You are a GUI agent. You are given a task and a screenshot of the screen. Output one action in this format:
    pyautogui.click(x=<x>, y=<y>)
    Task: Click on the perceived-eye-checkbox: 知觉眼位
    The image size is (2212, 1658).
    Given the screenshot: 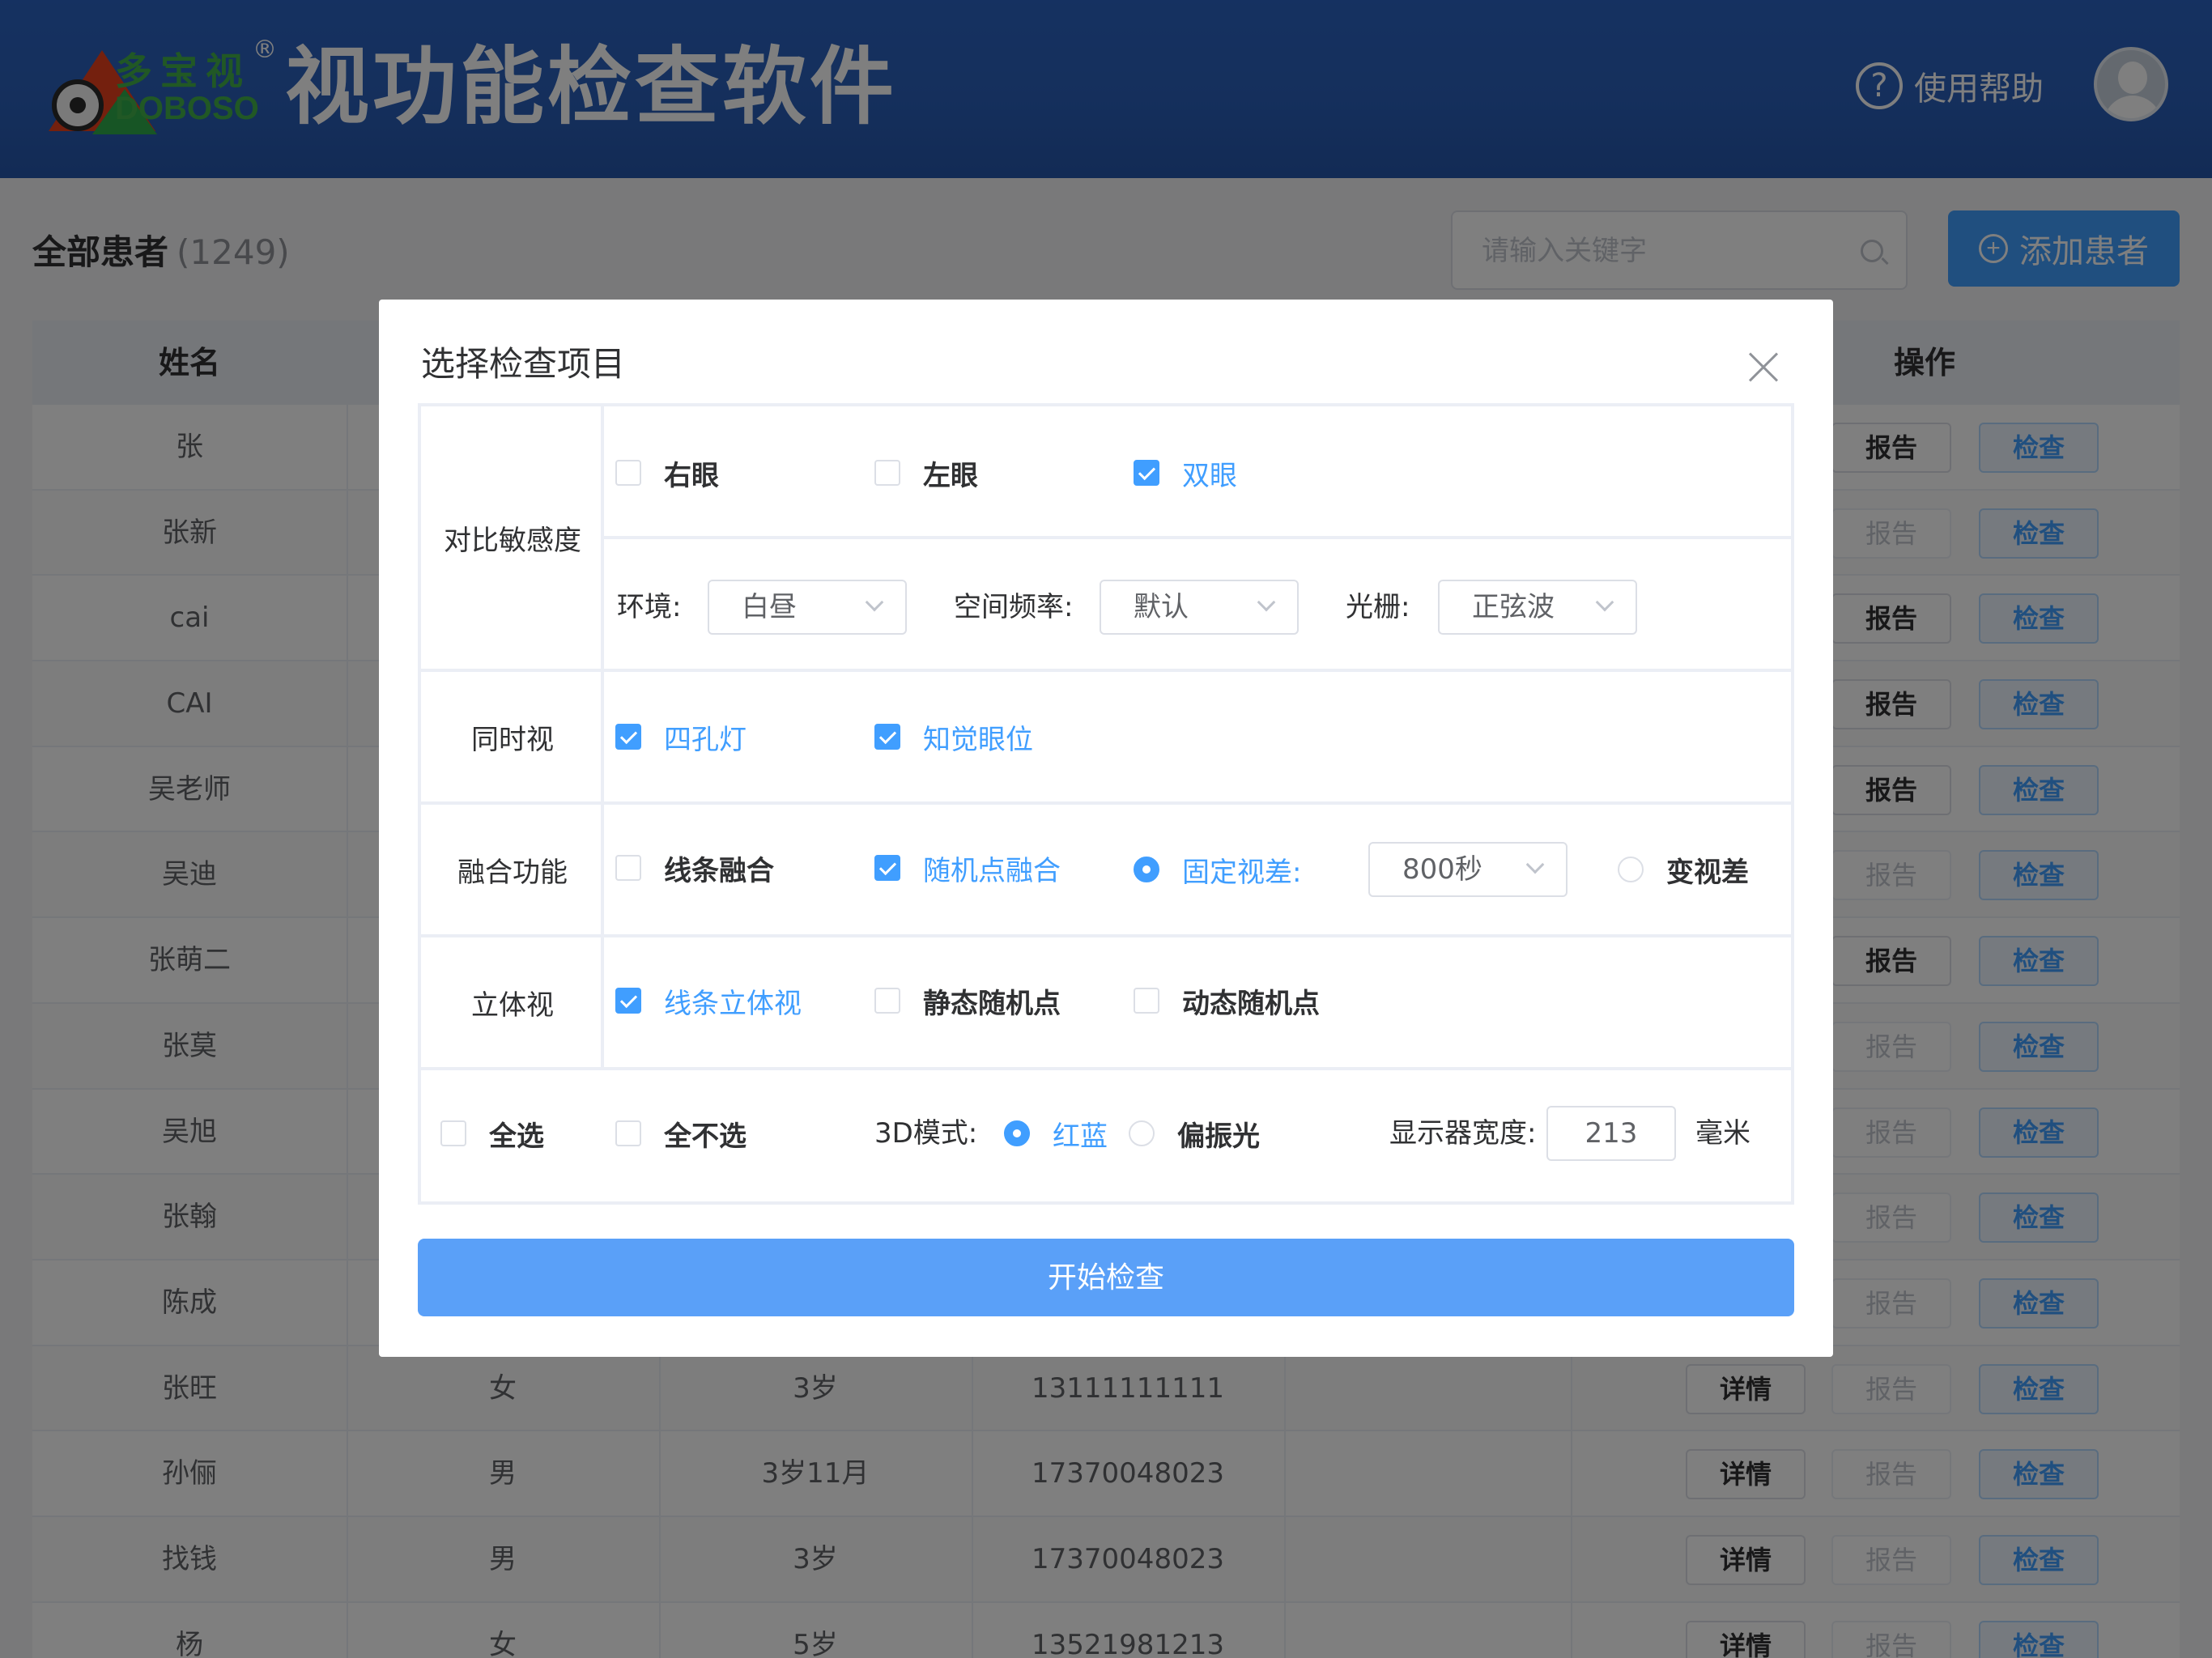 What is the action you would take?
    pyautogui.click(x=953, y=736)
    